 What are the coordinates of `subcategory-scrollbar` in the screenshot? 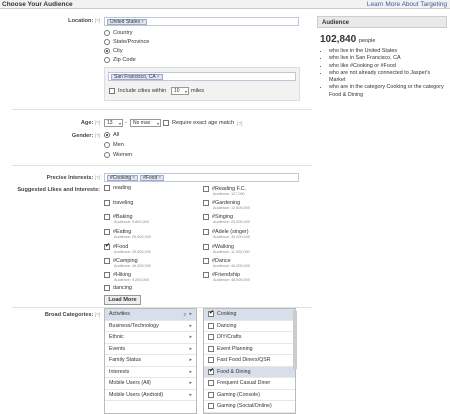 It's located at (295, 340).